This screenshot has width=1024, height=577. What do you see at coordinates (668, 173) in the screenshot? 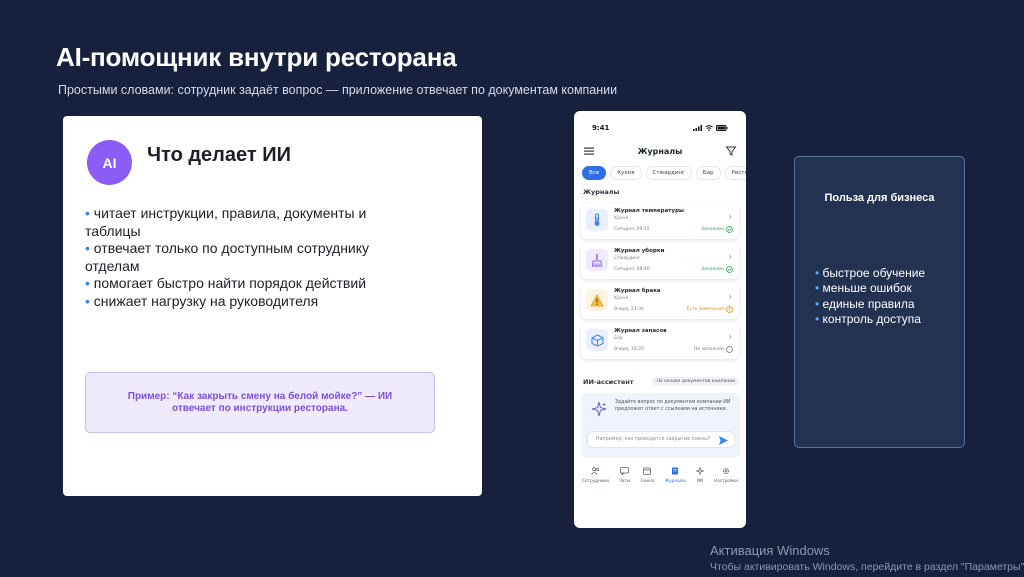
I see `chip-stewarding: Стюардинг` at bounding box center [668, 173].